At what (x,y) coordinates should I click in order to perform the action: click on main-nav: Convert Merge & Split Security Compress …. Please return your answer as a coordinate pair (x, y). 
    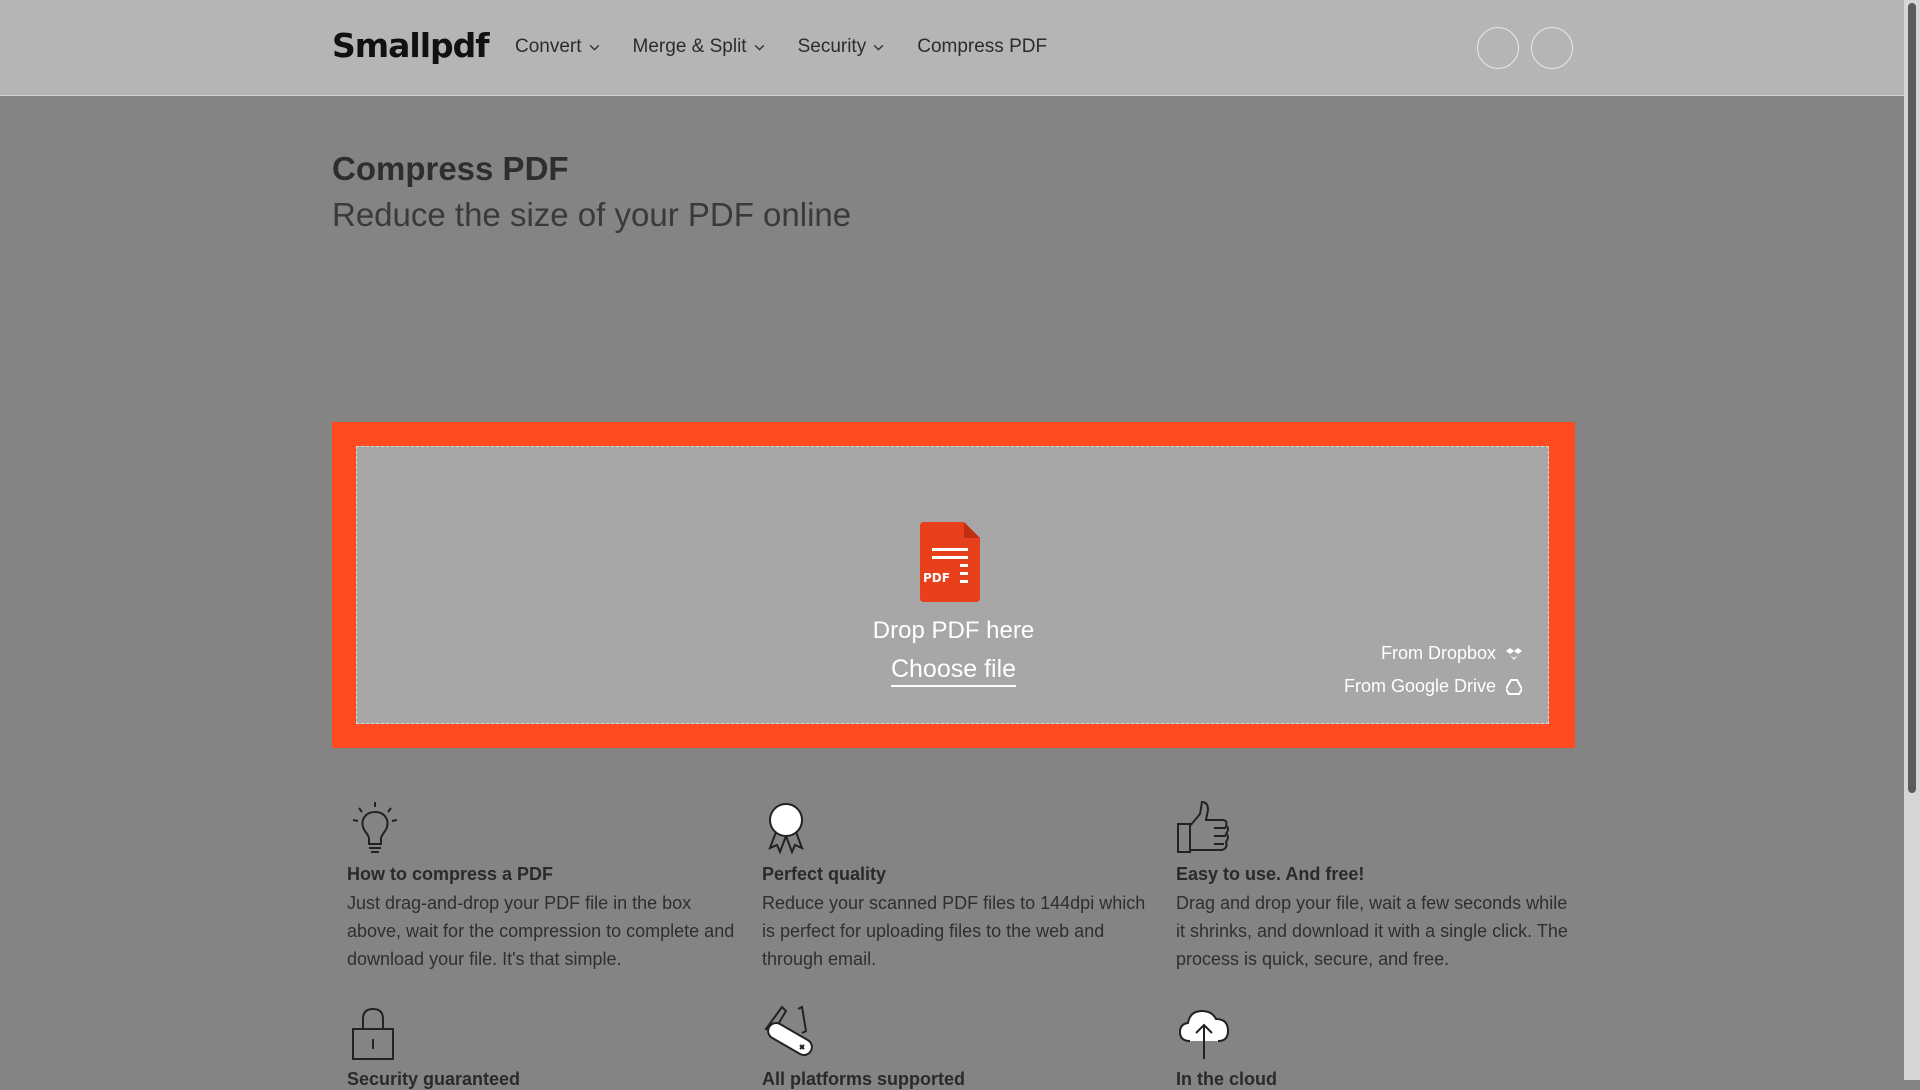
    Looking at the image, I should click on (797, 47).